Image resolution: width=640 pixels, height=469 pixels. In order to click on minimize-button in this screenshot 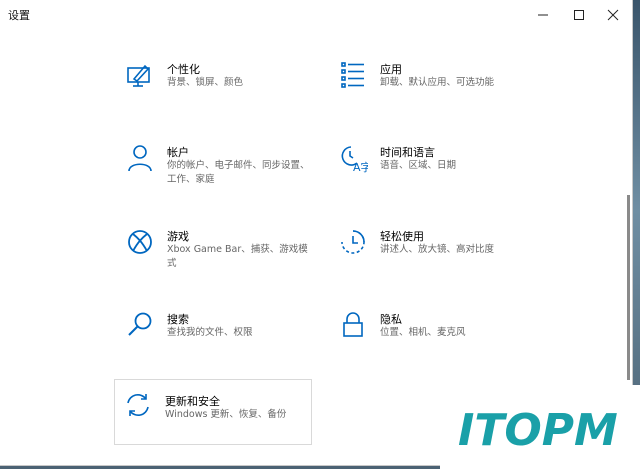, I will do `click(543, 15)`.